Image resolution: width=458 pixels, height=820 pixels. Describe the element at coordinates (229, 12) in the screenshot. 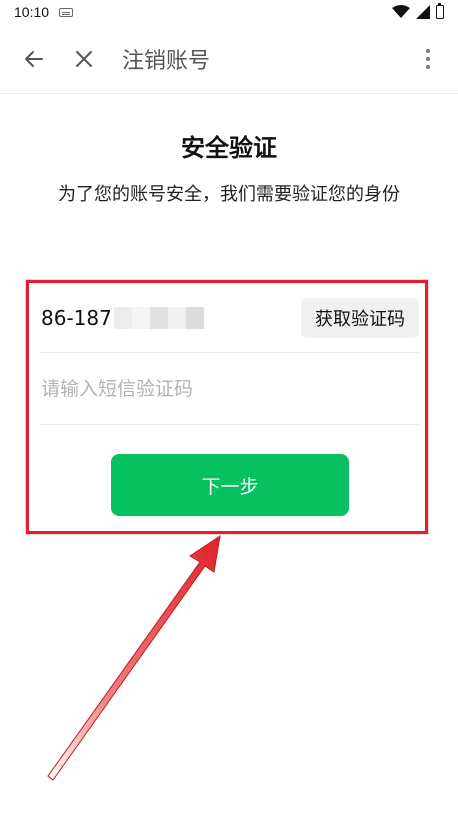

I see `status-bar: 10:10` at that location.